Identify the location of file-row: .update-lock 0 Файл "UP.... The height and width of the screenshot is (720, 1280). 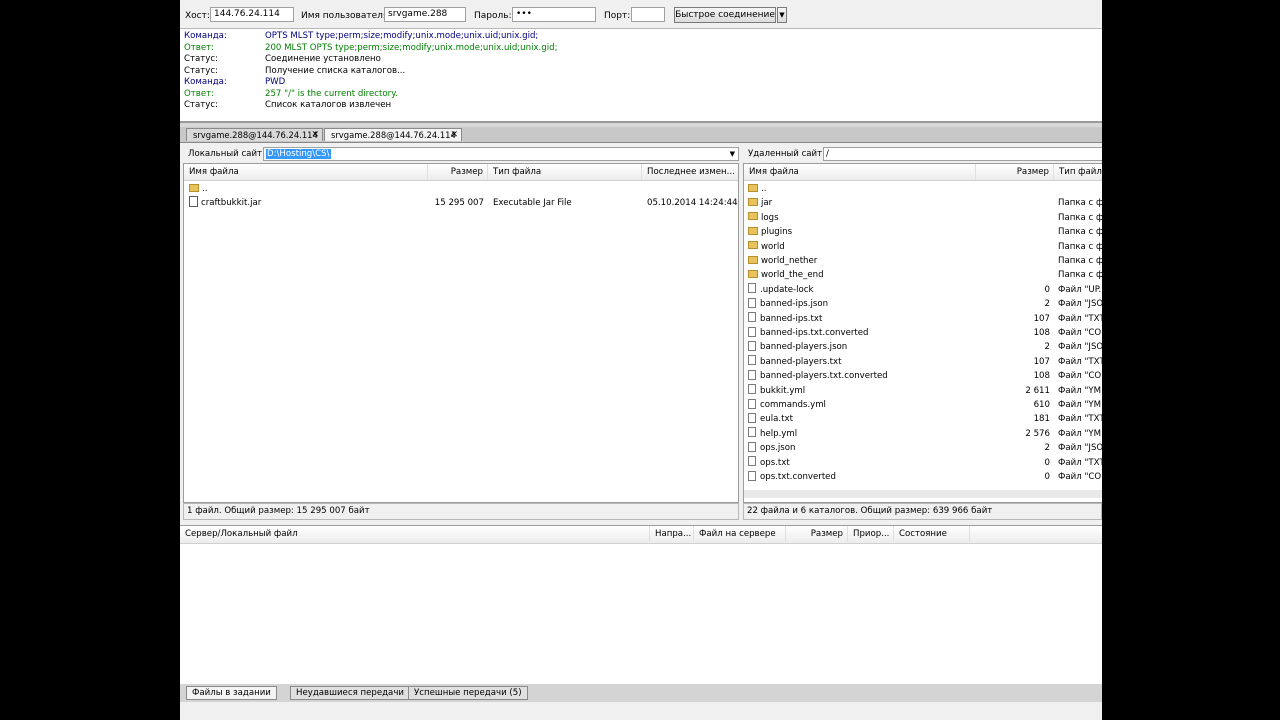
(923, 290).